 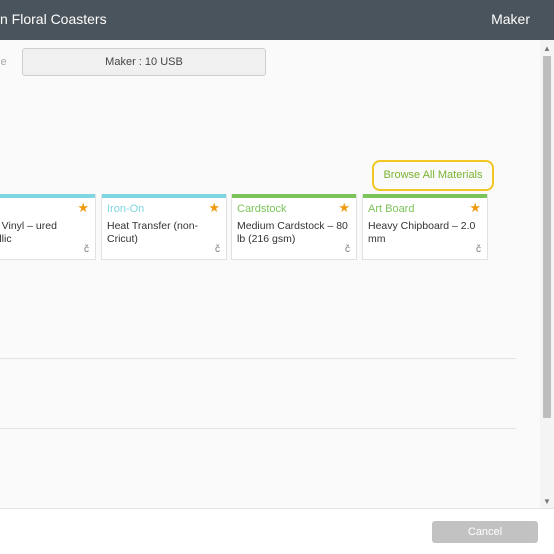 I want to click on material-card: Iron-On ★ Heat Transfer (non-Cricut) č, so click(x=164, y=227).